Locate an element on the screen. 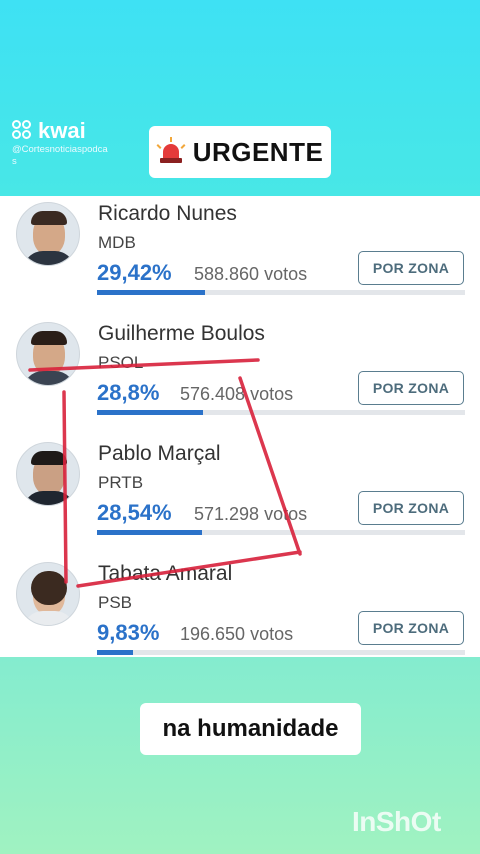  kwai-handle: @Cortesnoticiaspodcas is located at coordinates (60, 155).